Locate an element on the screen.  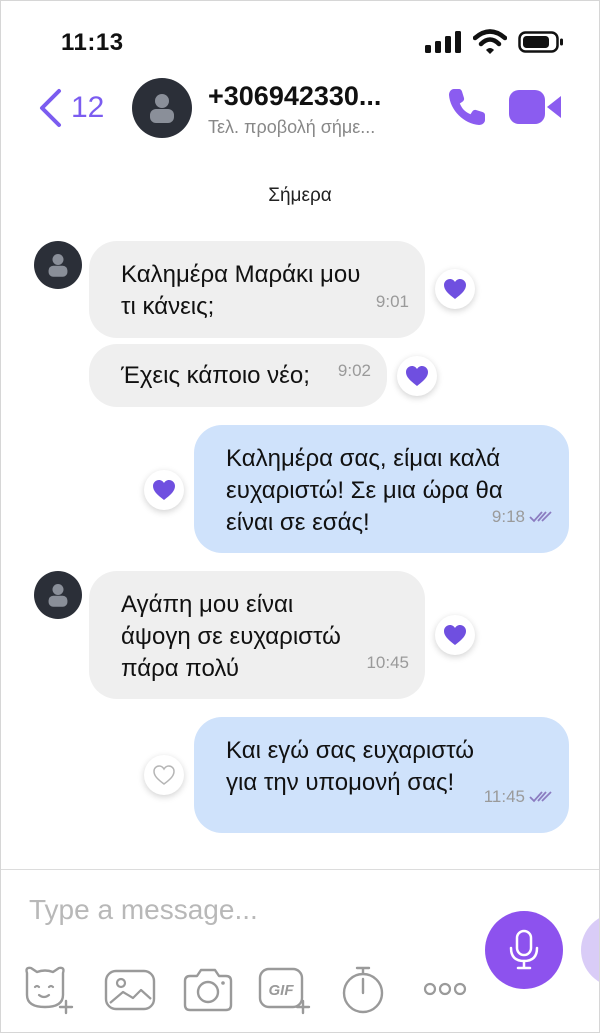
date-separator: Σήμερα is located at coordinates (300, 195).